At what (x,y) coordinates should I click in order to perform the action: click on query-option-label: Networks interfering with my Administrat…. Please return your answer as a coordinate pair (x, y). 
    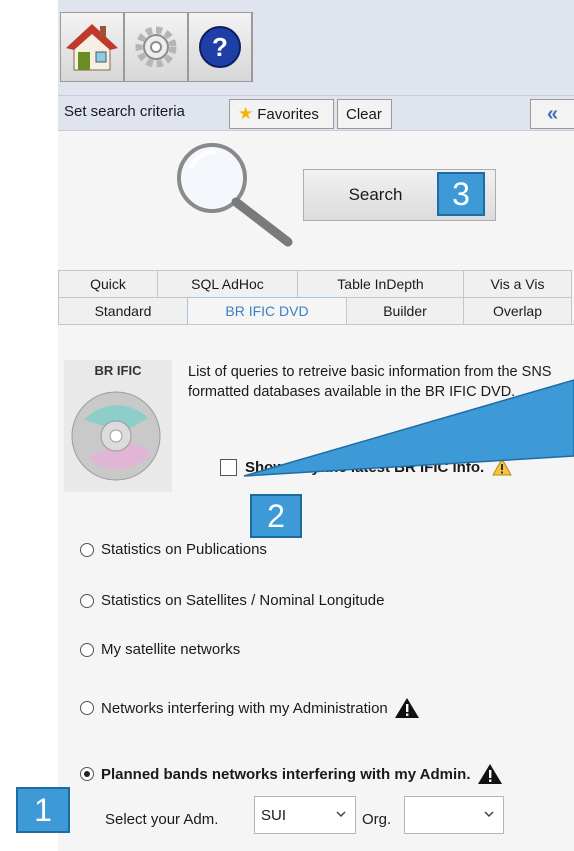
    Looking at the image, I should click on (244, 708).